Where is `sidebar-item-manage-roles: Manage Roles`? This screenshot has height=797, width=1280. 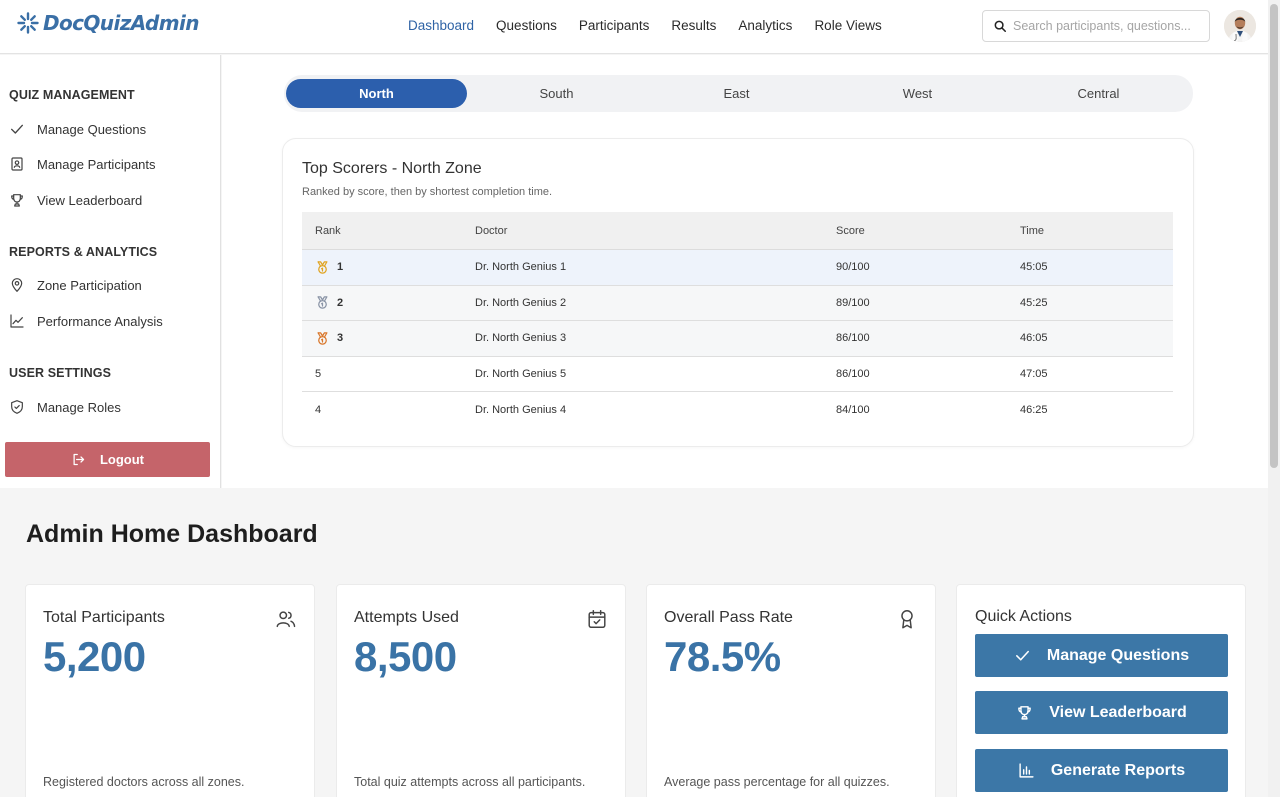 sidebar-item-manage-roles: Manage Roles is located at coordinates (65, 407).